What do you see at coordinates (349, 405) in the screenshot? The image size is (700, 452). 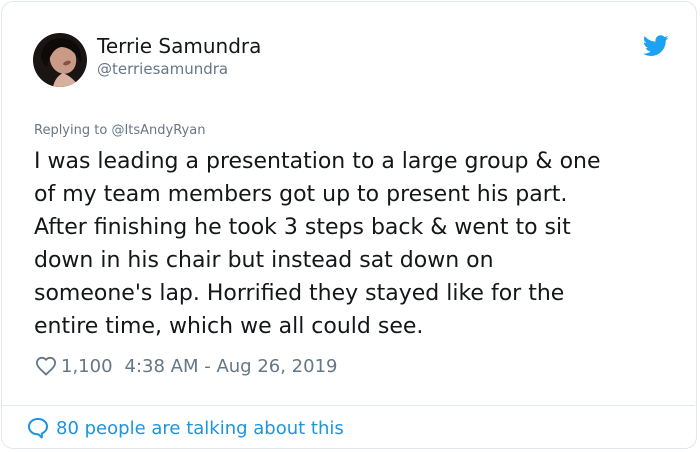 I see `divider` at bounding box center [349, 405].